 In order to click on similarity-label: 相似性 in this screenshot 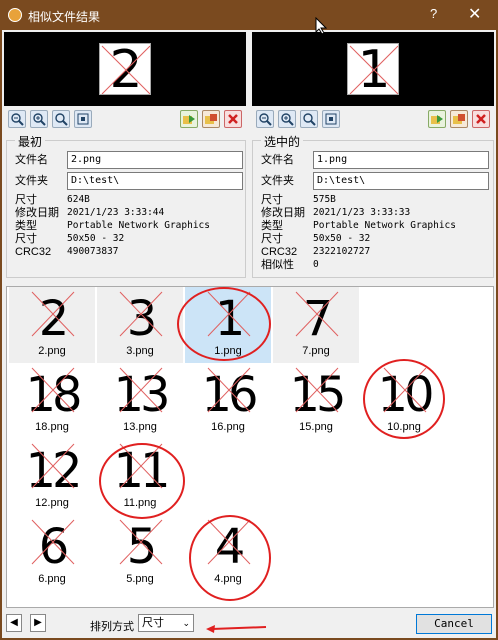, I will do `click(277, 265)`.